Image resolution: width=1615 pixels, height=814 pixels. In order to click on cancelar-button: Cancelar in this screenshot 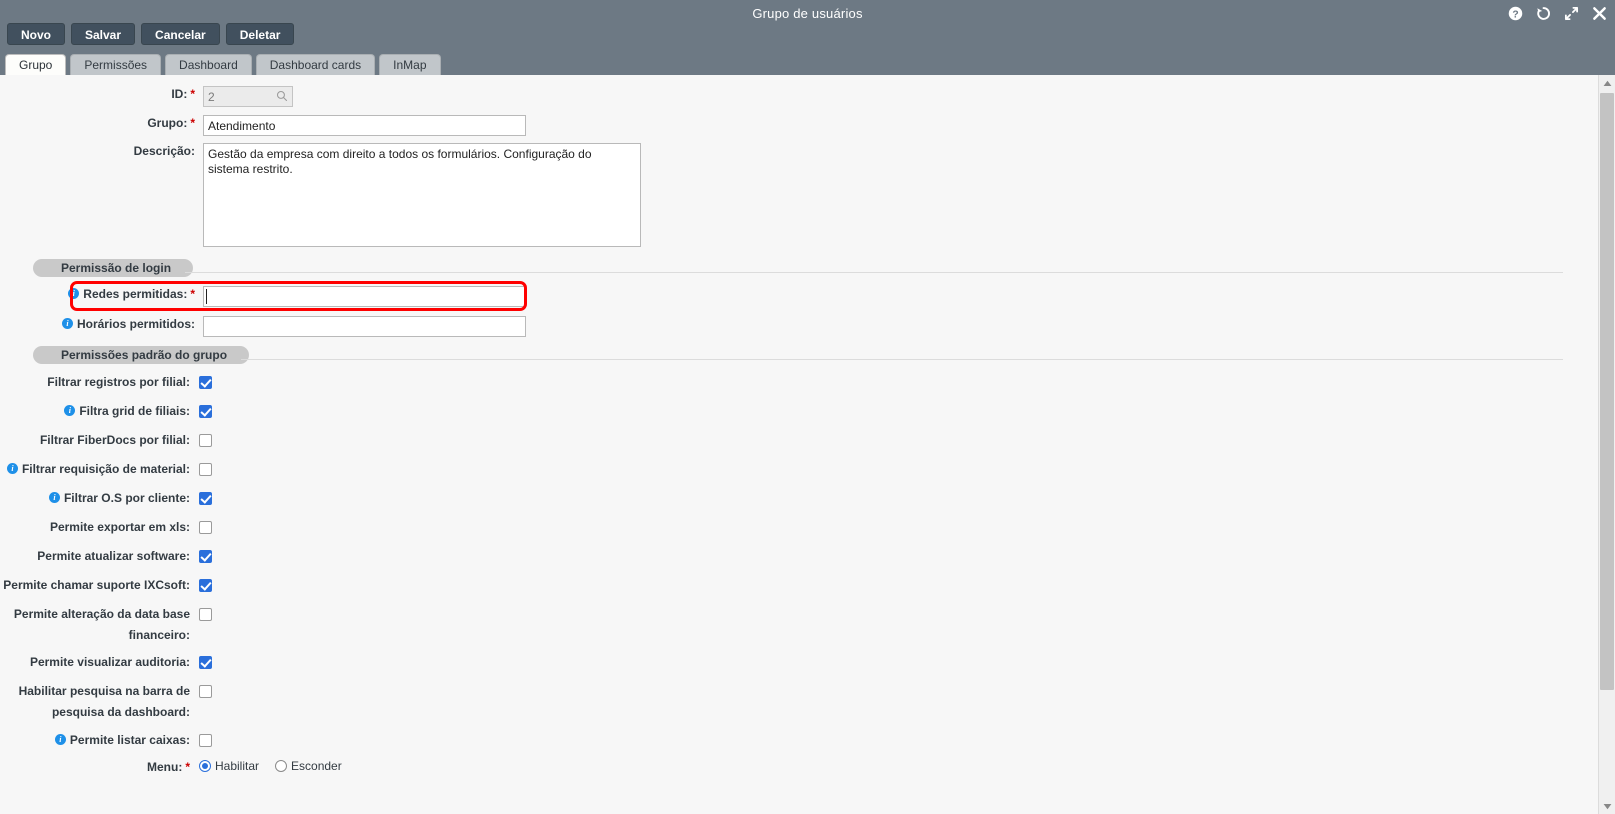, I will do `click(180, 34)`.